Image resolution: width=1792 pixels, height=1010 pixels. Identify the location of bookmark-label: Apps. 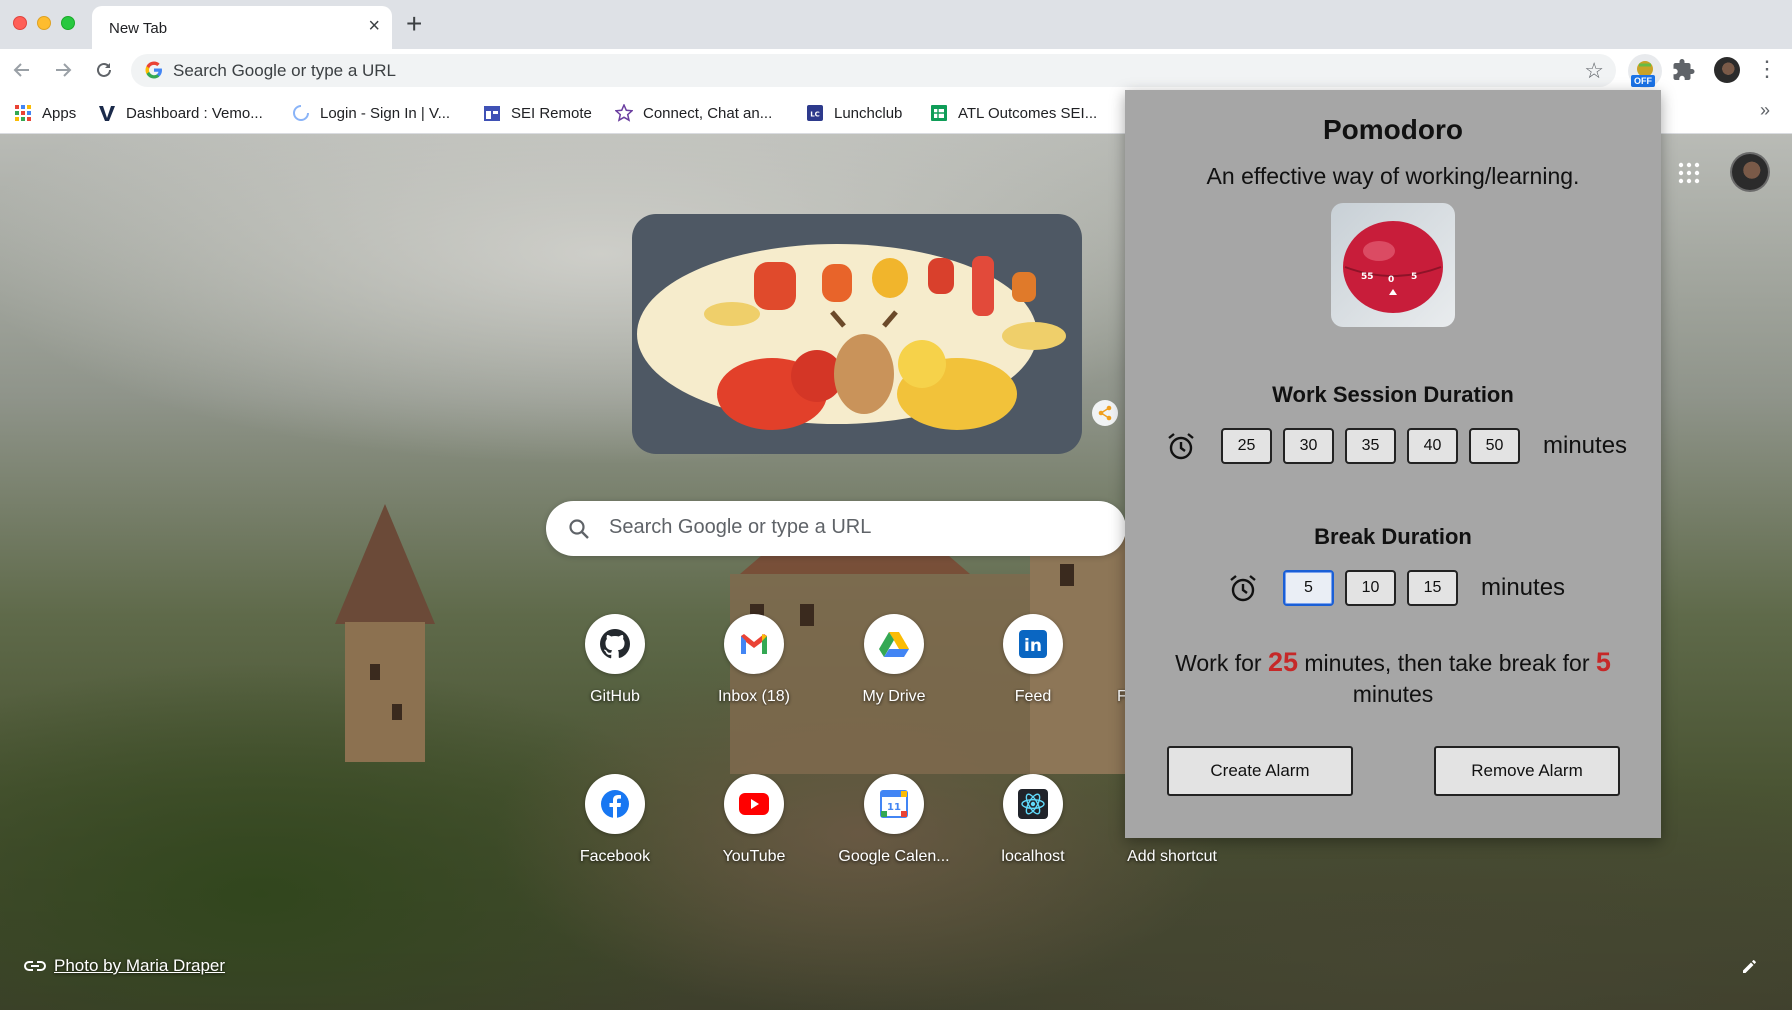
(59, 113).